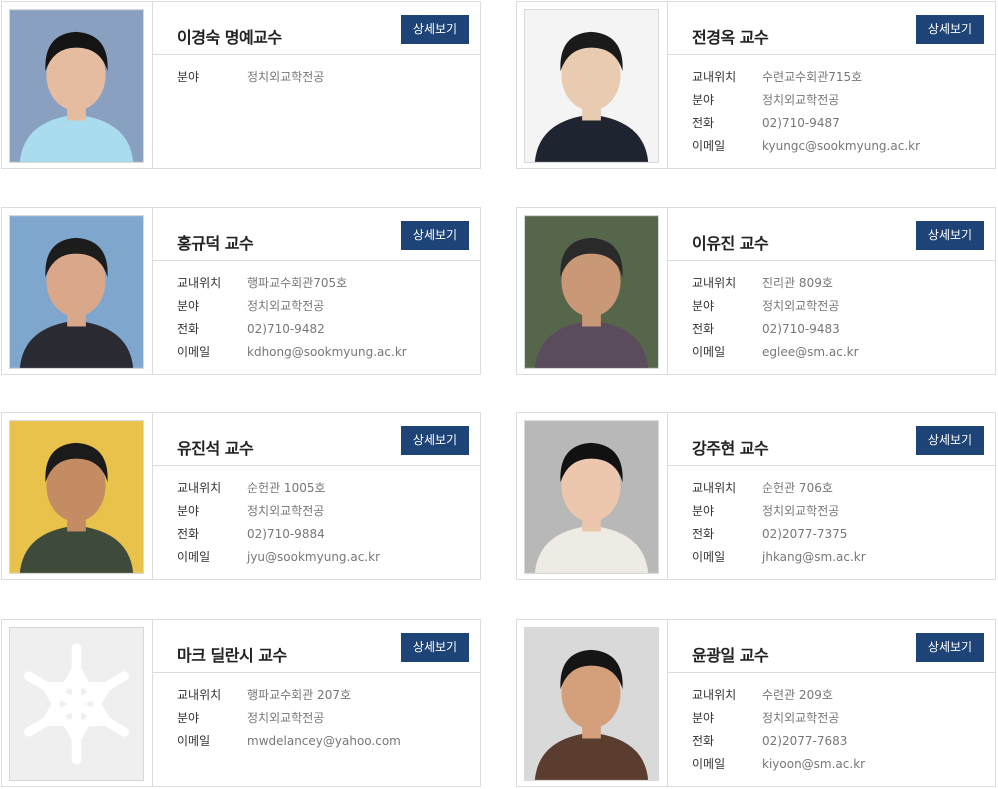 The width and height of the screenshot is (998, 789). What do you see at coordinates (839, 741) in the screenshot?
I see `info-row: 전화 02)2077-7683` at bounding box center [839, 741].